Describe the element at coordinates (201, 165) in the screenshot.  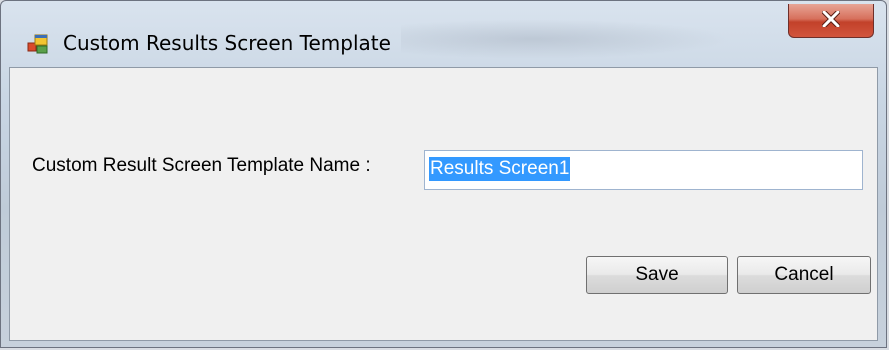
I see `template-name-label: Custom Result Screen Template Name :` at that location.